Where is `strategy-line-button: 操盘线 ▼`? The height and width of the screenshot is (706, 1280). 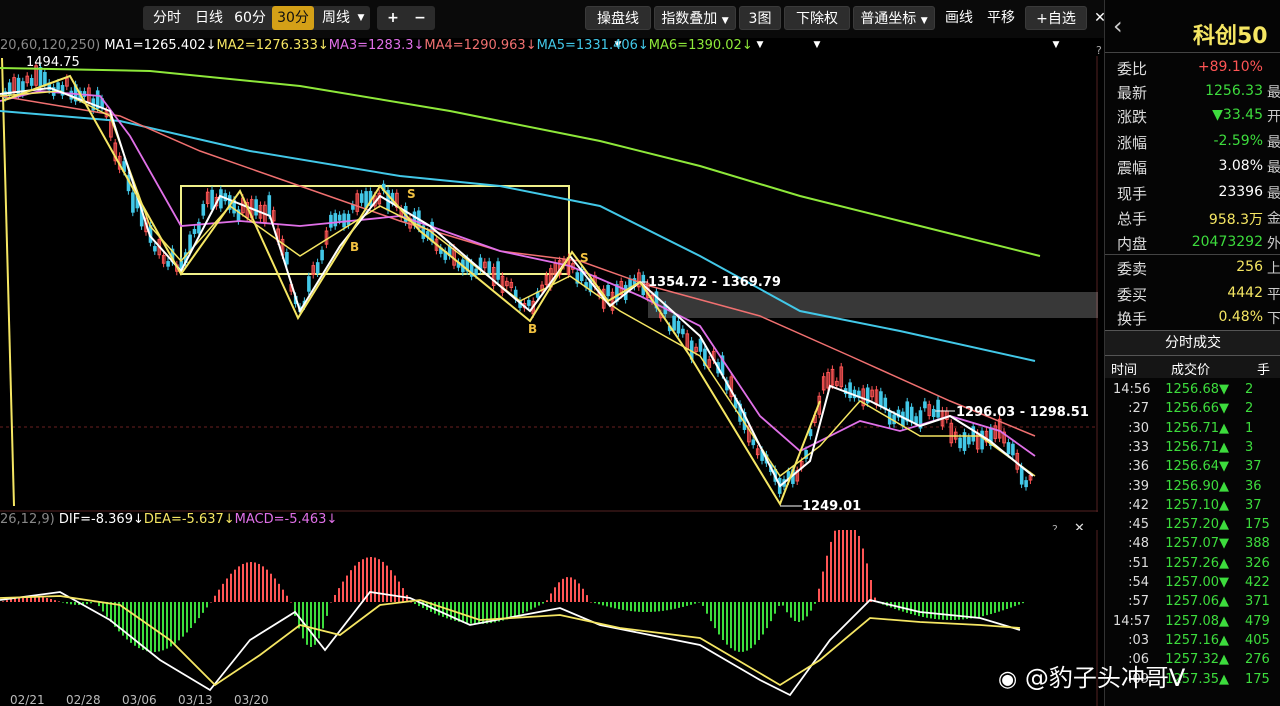
strategy-line-button: 操盘线 ▼ is located at coordinates (618, 28).